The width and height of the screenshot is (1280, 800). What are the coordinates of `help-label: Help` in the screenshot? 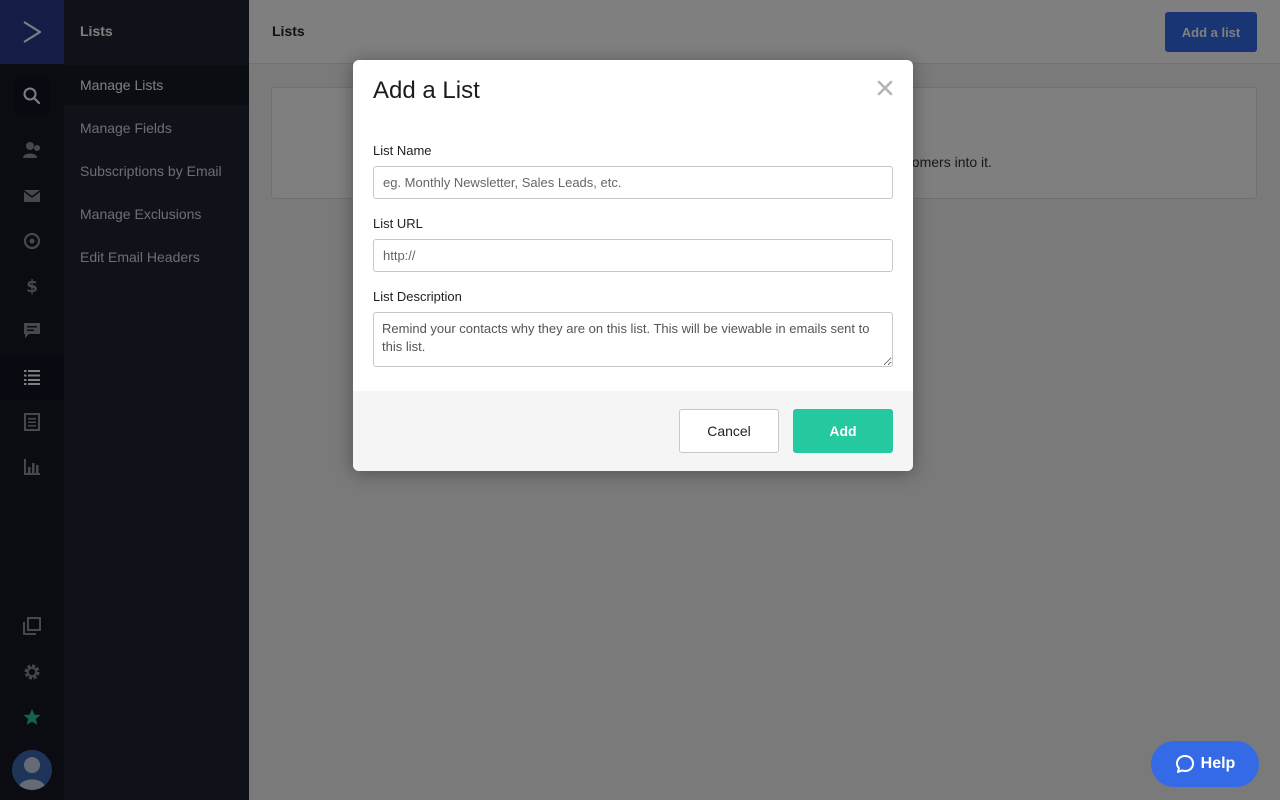 It's located at (1218, 763).